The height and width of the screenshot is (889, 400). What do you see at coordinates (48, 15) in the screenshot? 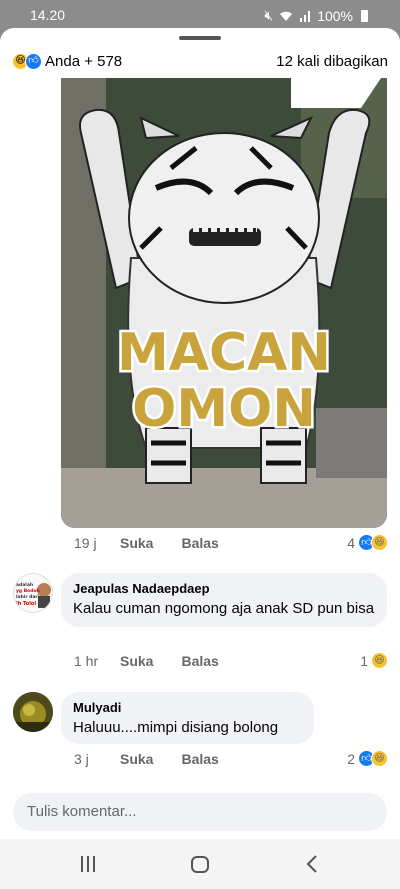
I see `status-time: 14.20` at bounding box center [48, 15].